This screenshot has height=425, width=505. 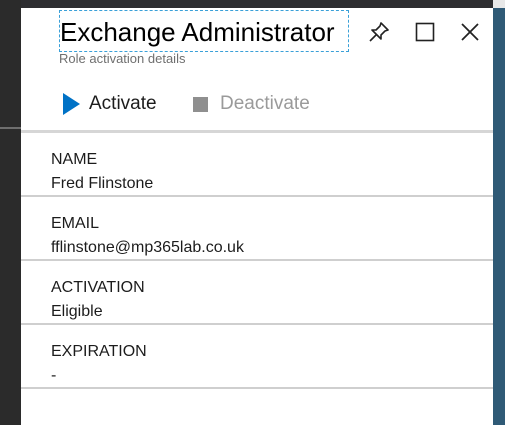 I want to click on activate-button: Activate, so click(x=110, y=104).